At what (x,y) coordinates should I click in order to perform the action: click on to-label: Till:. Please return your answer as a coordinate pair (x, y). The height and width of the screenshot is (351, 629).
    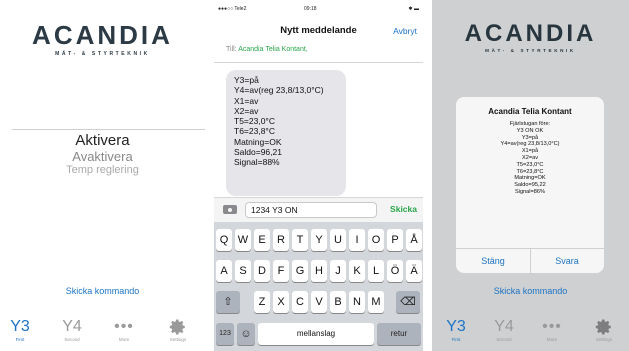
    Looking at the image, I should click on (231, 49).